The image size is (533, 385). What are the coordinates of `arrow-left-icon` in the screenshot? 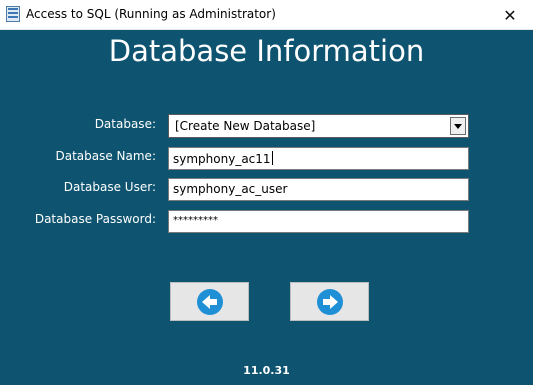 It's located at (209, 301).